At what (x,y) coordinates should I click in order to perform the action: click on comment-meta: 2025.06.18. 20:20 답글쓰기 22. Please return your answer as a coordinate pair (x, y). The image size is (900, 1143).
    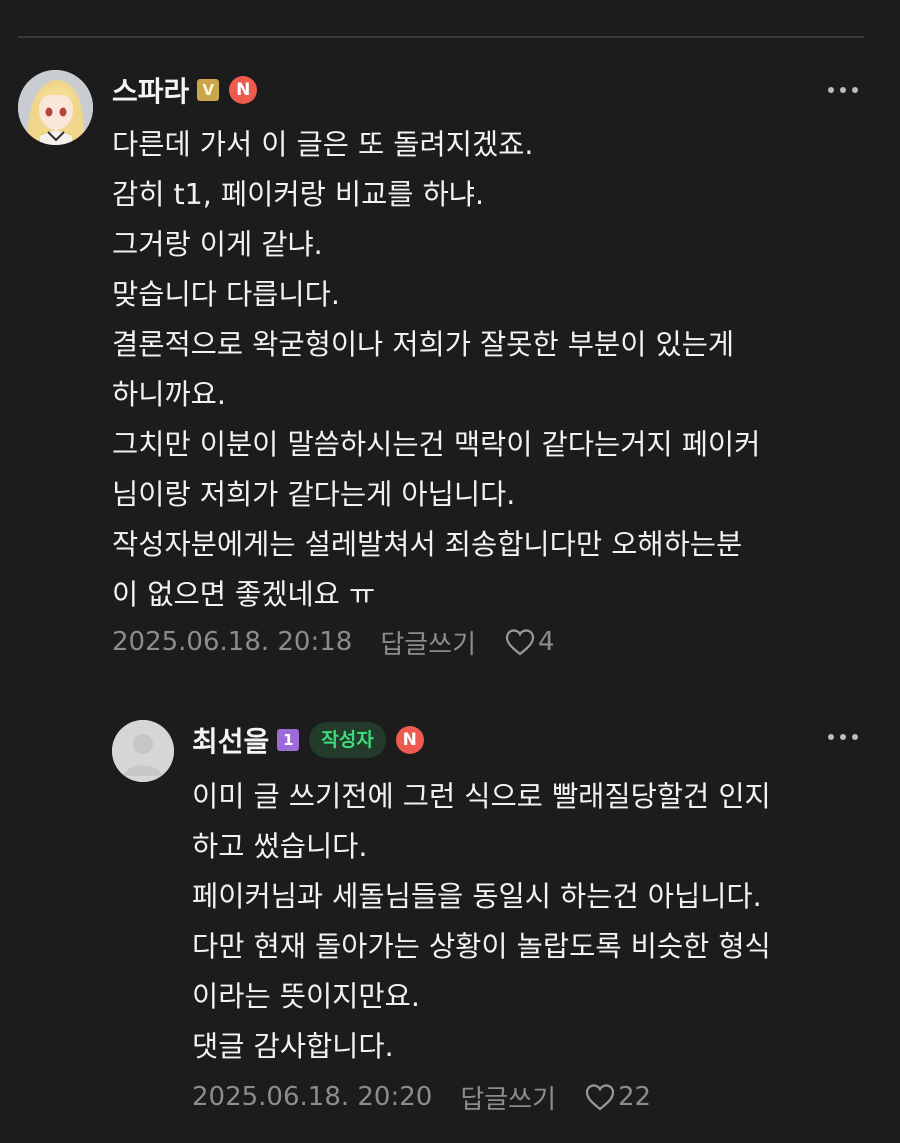
    Looking at the image, I should click on (421, 1097).